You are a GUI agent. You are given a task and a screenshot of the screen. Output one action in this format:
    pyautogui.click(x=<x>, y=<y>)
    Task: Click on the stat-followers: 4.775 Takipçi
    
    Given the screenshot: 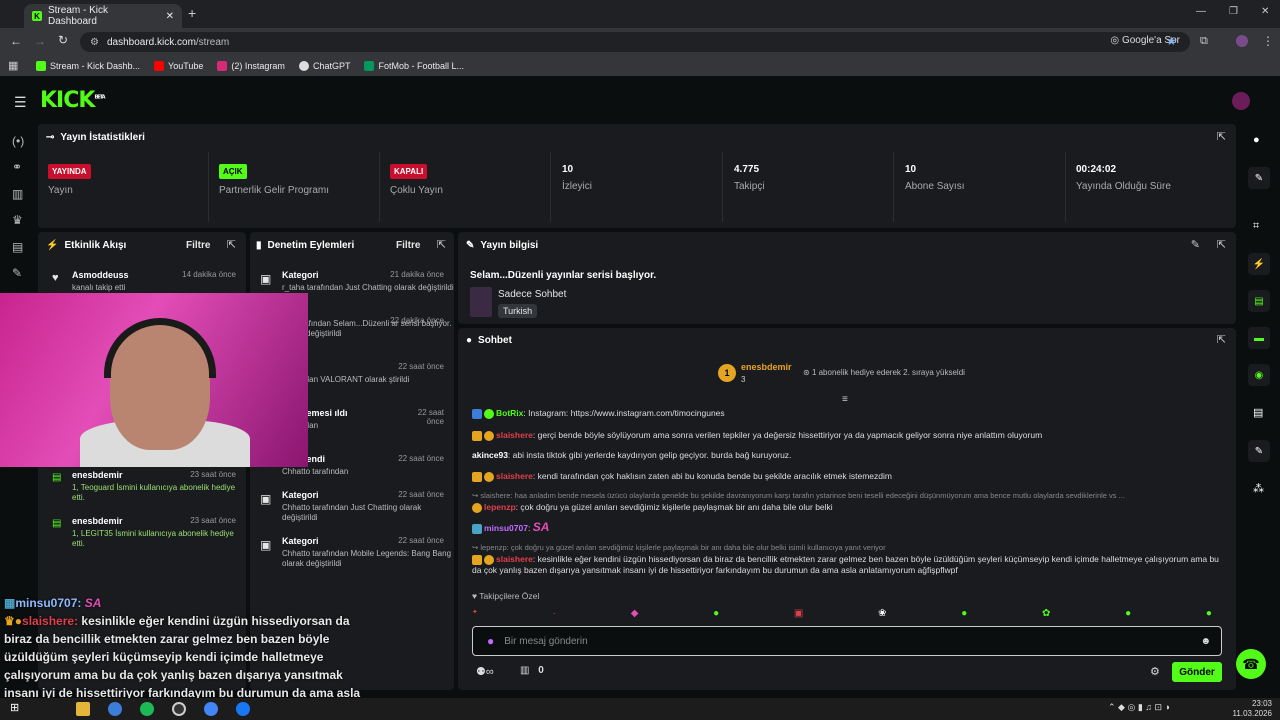 What is the action you would take?
    pyautogui.click(x=814, y=178)
    